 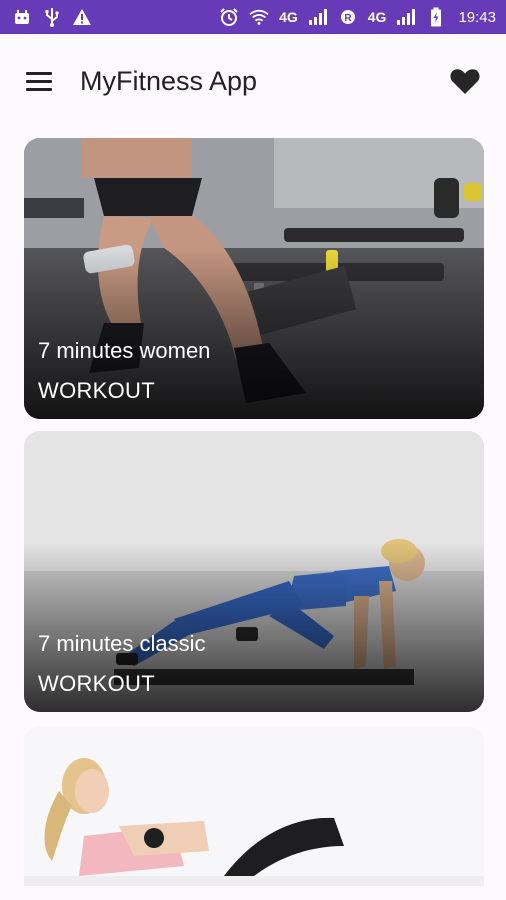 I want to click on android-notification-icon, so click(x=22, y=17).